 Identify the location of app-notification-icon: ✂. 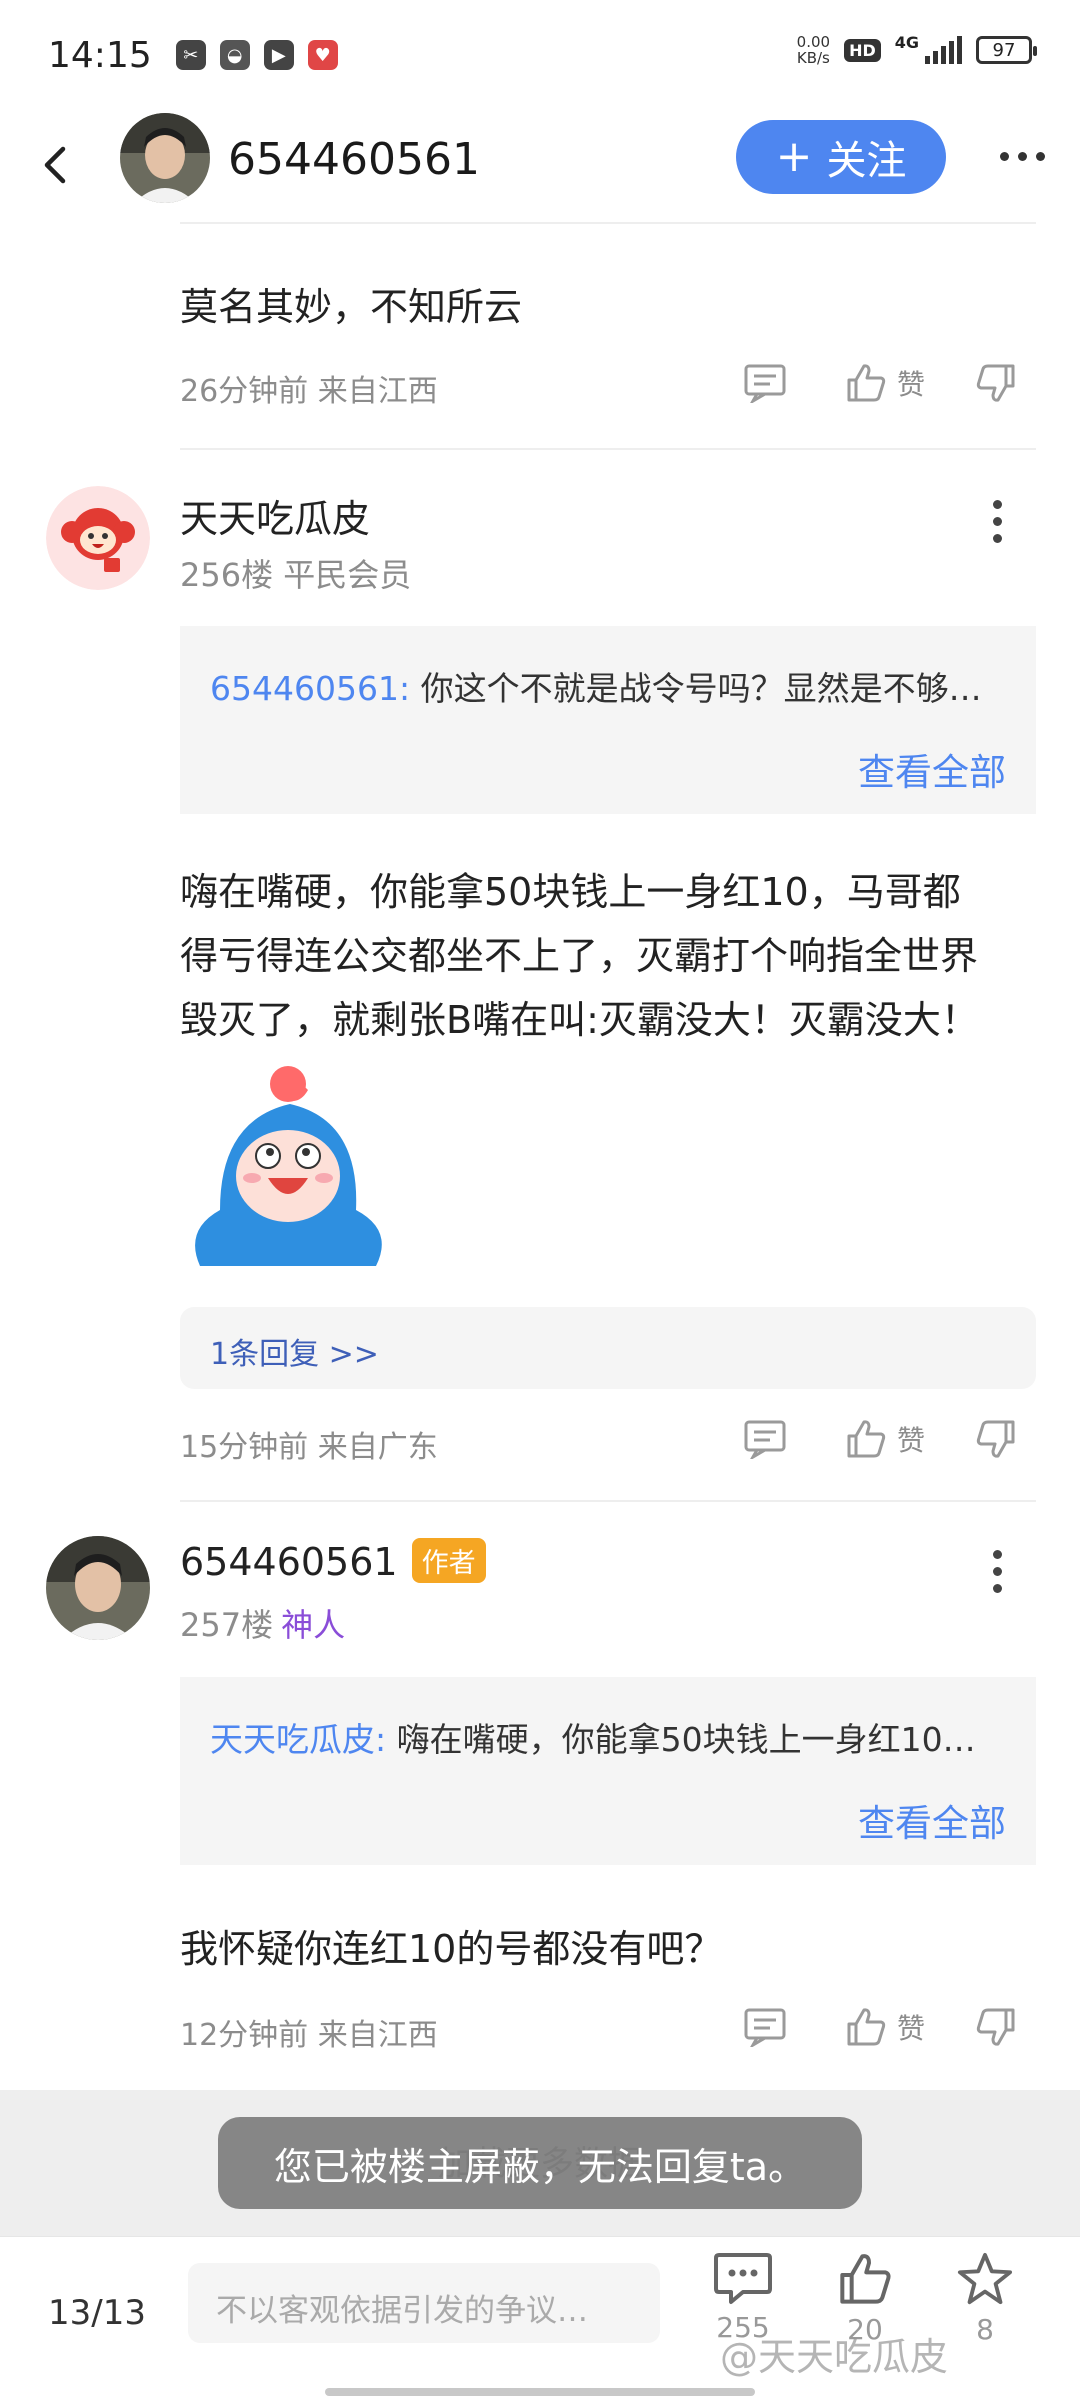
(190, 55).